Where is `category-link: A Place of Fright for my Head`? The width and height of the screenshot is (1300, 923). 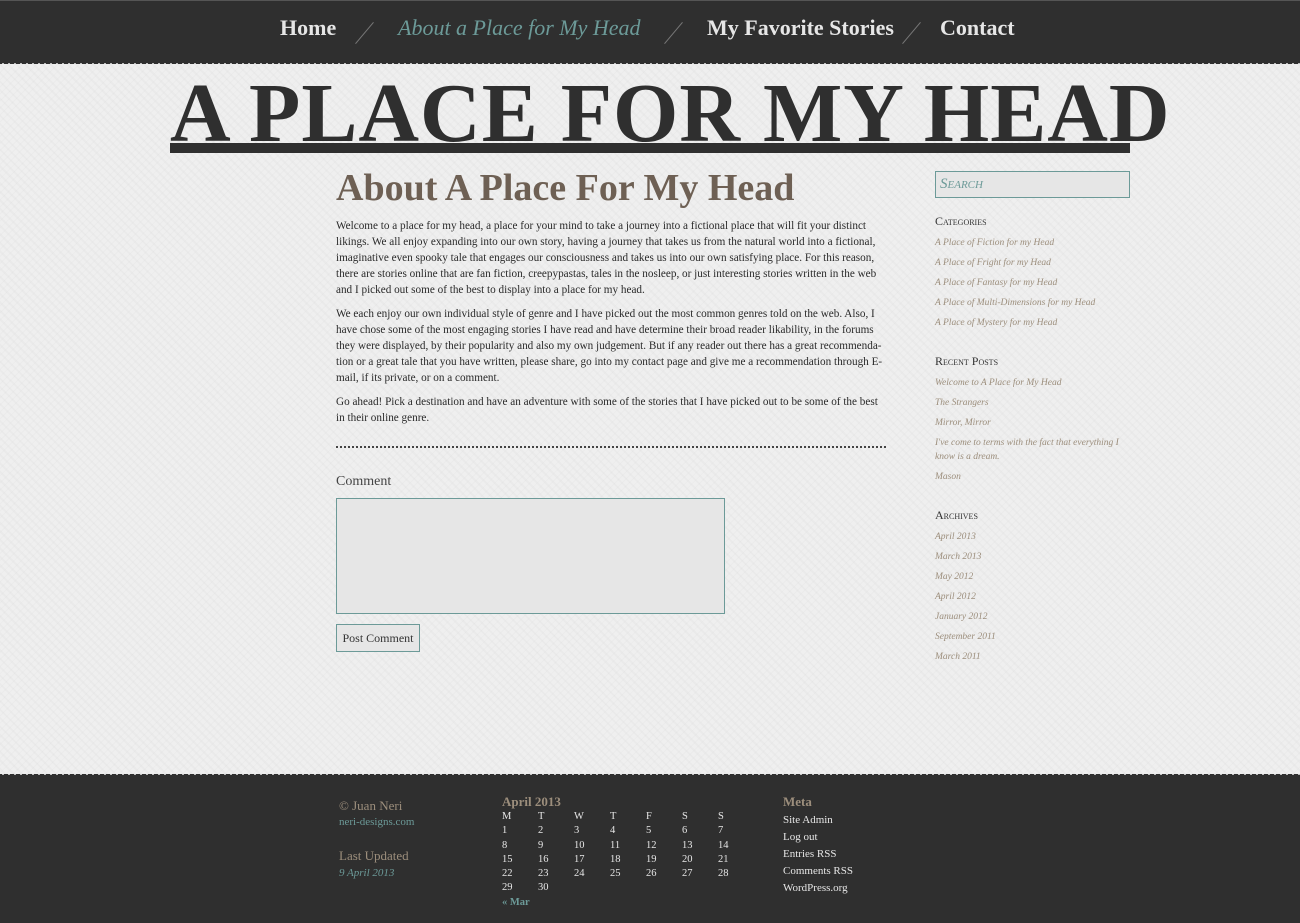 category-link: A Place of Fright for my Head is located at coordinates (1035, 263).